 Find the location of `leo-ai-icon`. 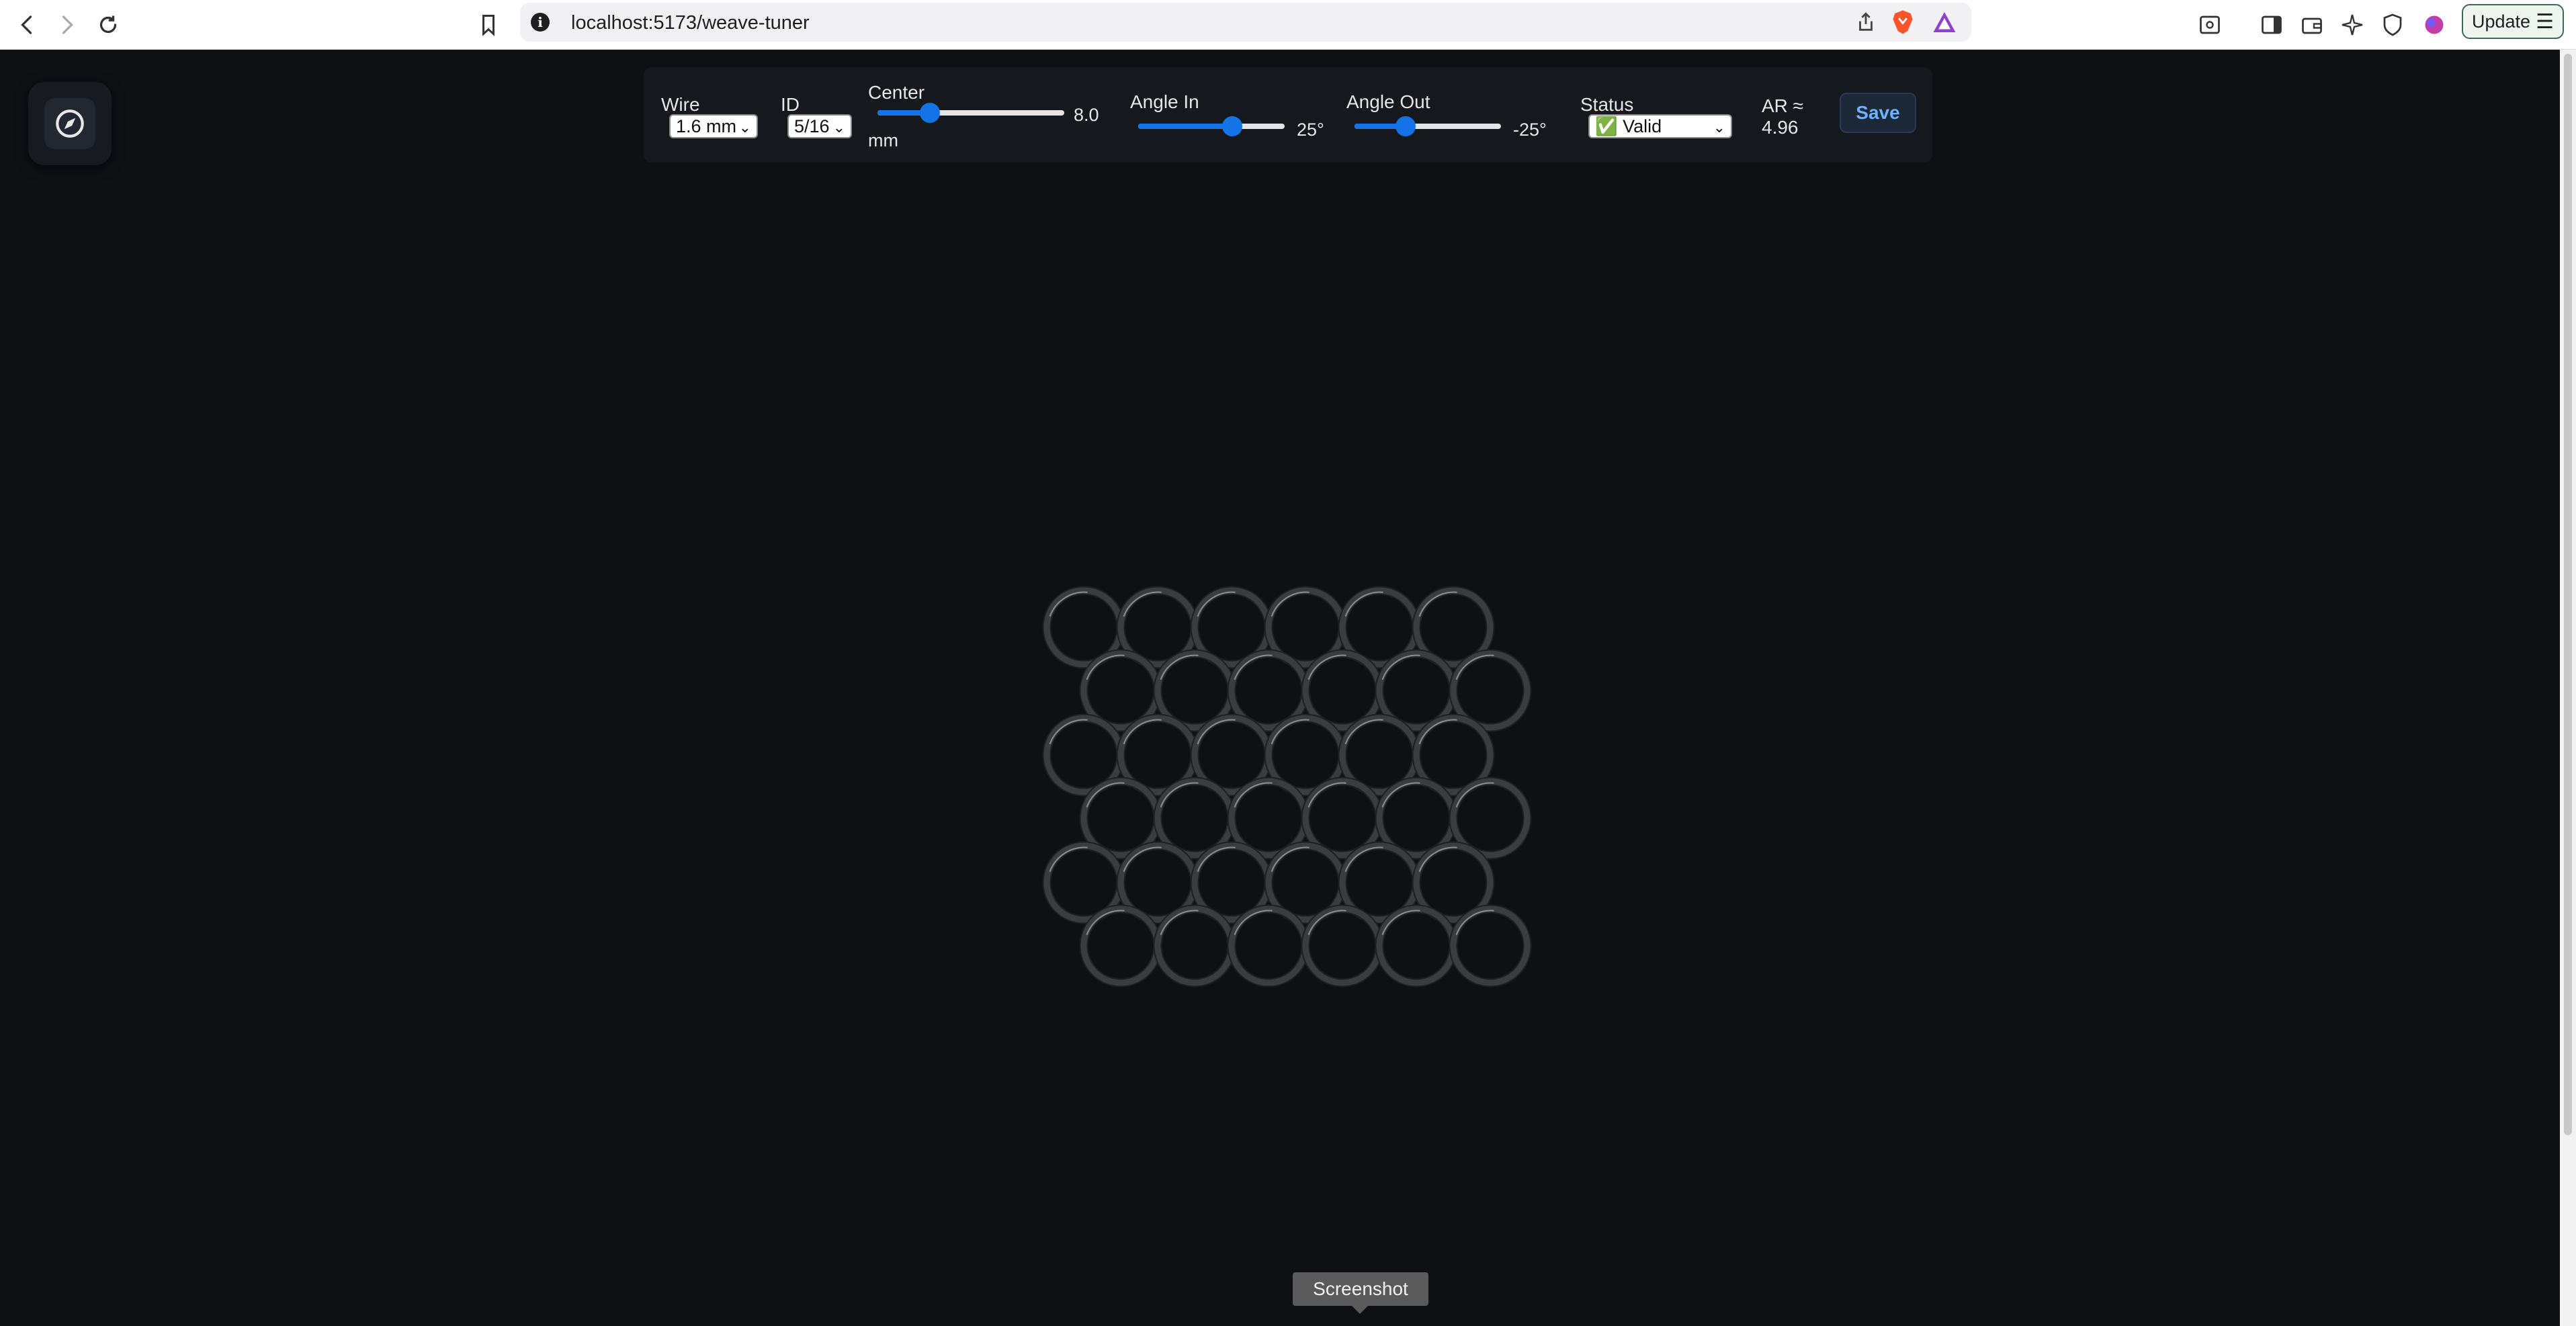

leo-ai-icon is located at coordinates (2352, 25).